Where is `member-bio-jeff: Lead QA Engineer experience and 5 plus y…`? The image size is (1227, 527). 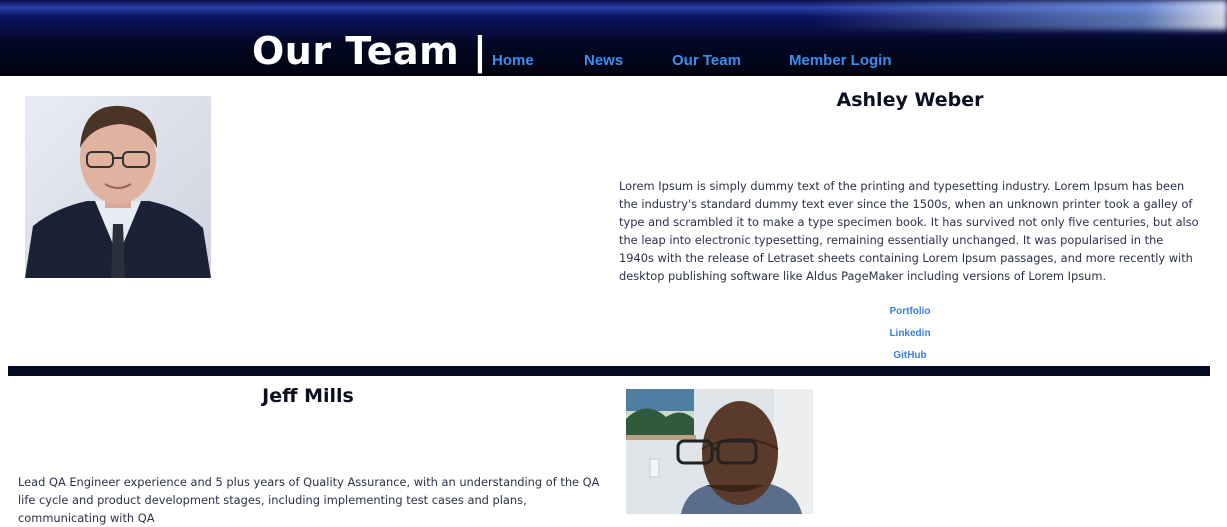
member-bio-jeff: Lead QA Engineer experience and 5 plus y… is located at coordinates (309, 500).